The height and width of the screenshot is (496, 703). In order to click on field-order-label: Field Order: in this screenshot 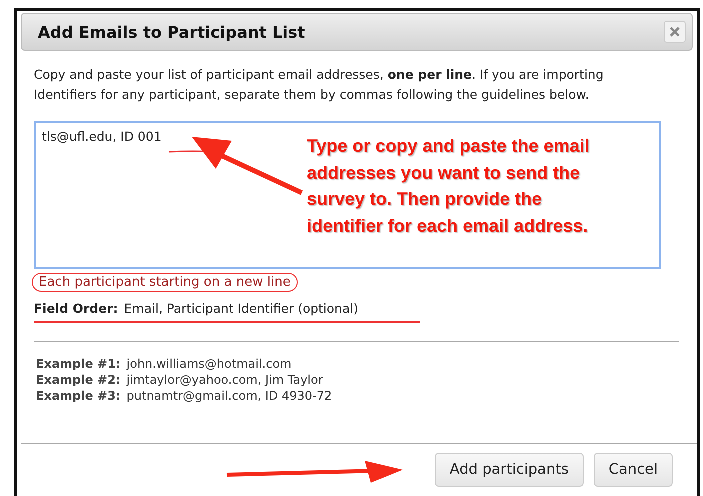, I will do `click(76, 308)`.